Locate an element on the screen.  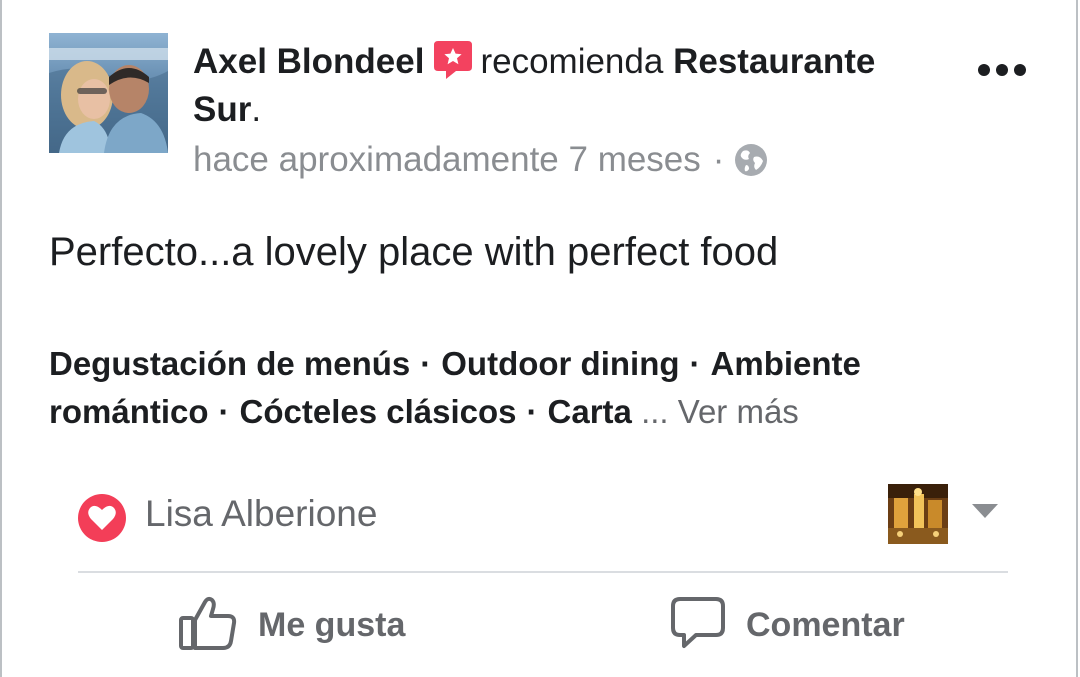
author-name: Axel Blondeel is located at coordinates (308, 61).